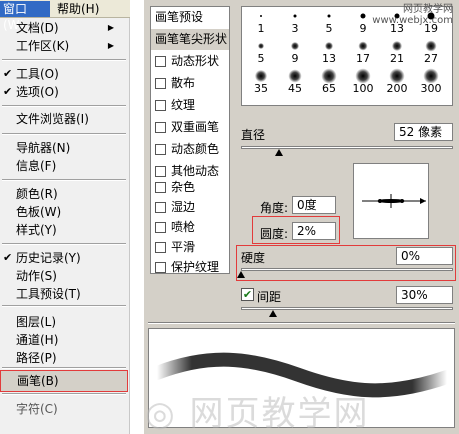 The height and width of the screenshot is (434, 459). What do you see at coordinates (295, 52) in the screenshot?
I see `brush-tip-cell: 9` at bounding box center [295, 52].